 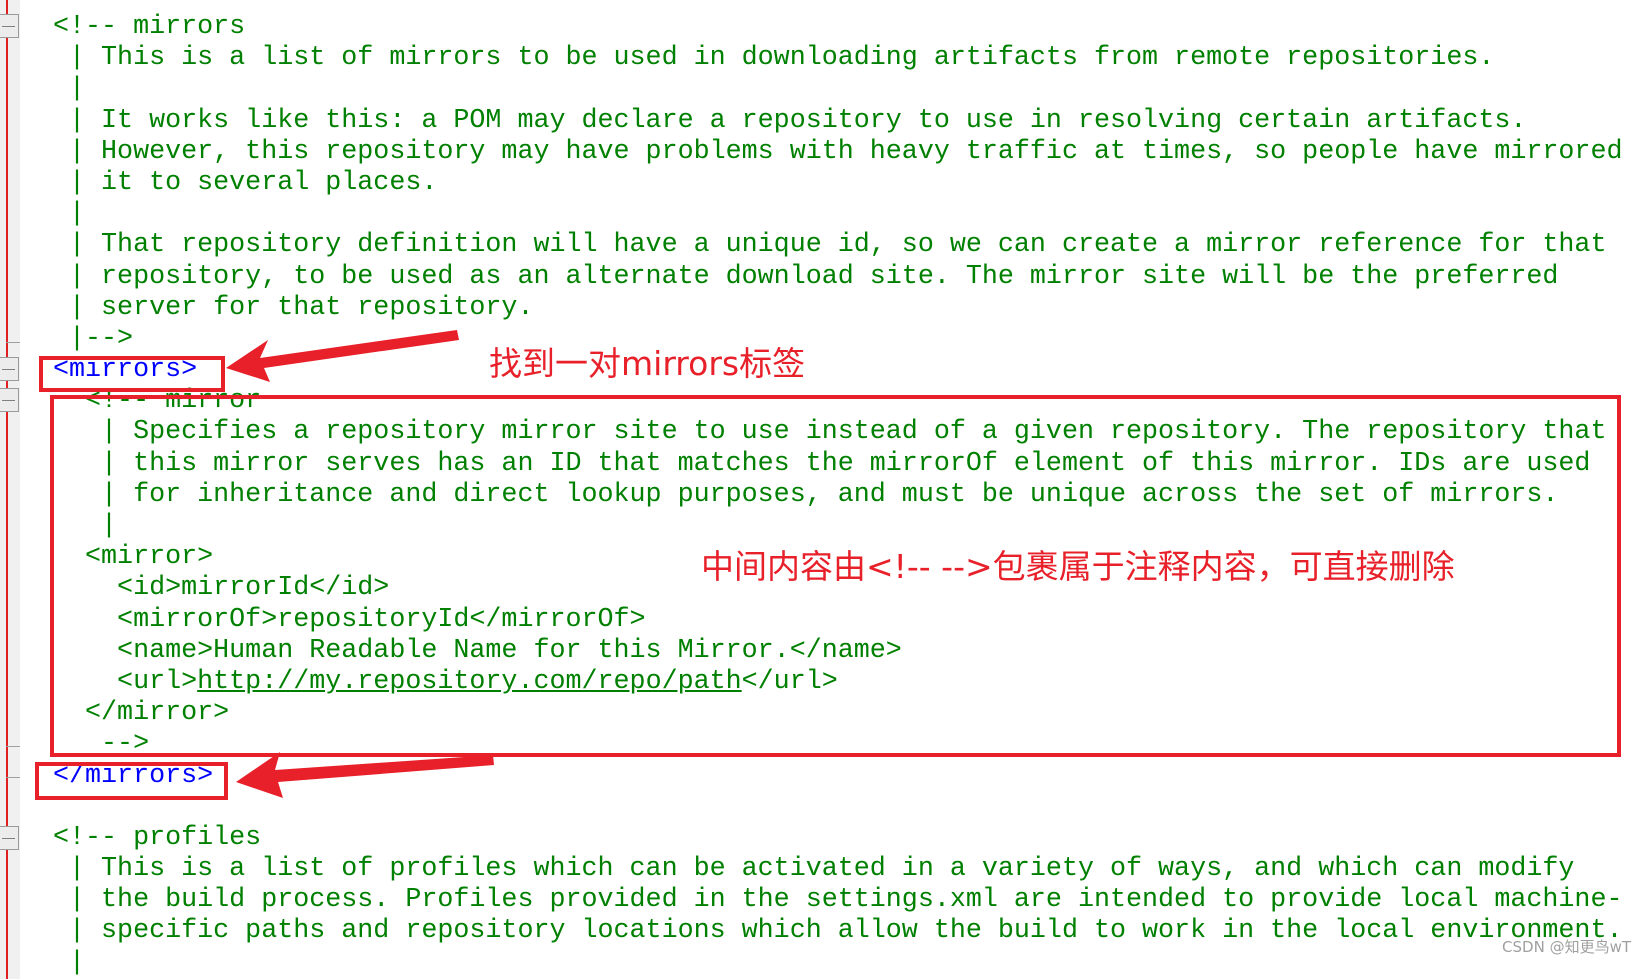 I want to click on annotation-comment-delete: 中间内容由<!-- -->包裹属于注释内容，可直接删除, so click(x=1078, y=566).